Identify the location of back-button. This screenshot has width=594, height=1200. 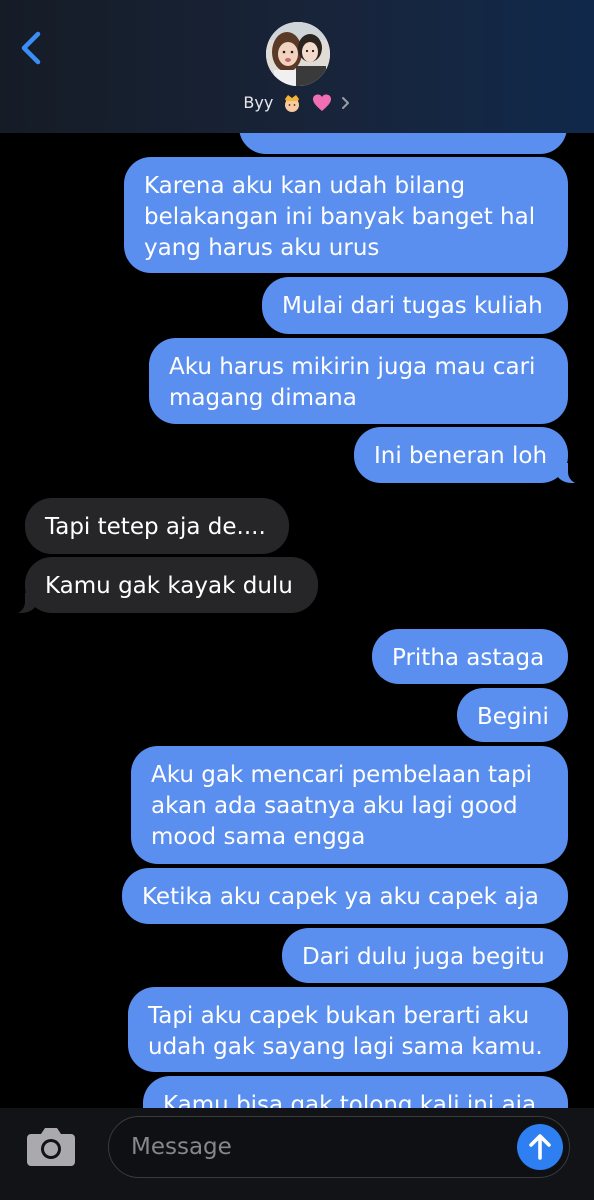
(32, 48).